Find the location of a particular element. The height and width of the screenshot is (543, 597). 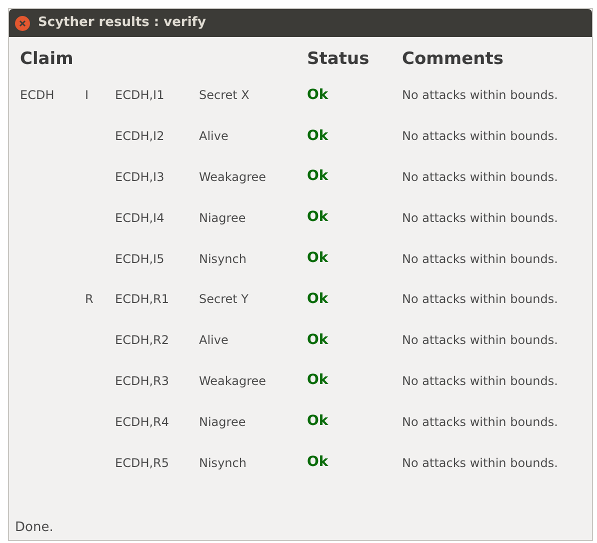

status-text: Done. is located at coordinates (34, 527).